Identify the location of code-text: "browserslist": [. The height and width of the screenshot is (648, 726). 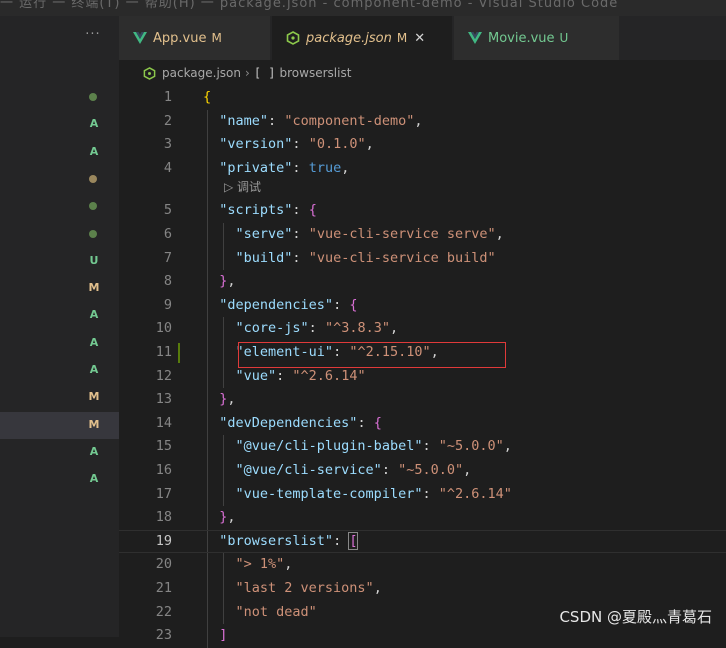
(281, 542).